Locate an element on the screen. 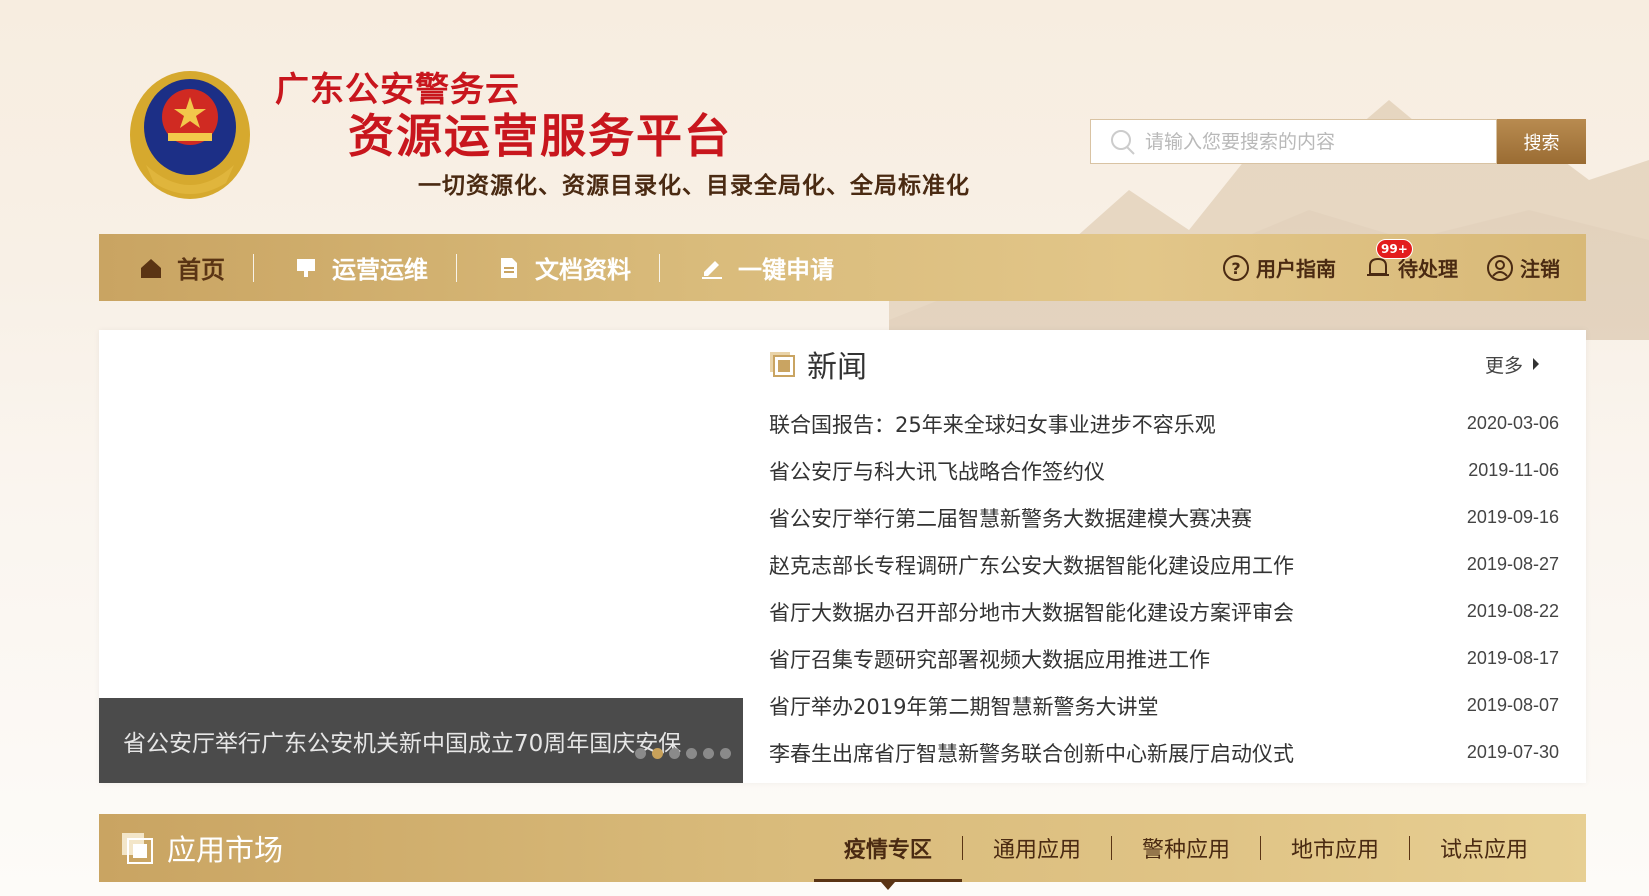  page-title: 资源运营服务平台 is located at coordinates (540, 136).